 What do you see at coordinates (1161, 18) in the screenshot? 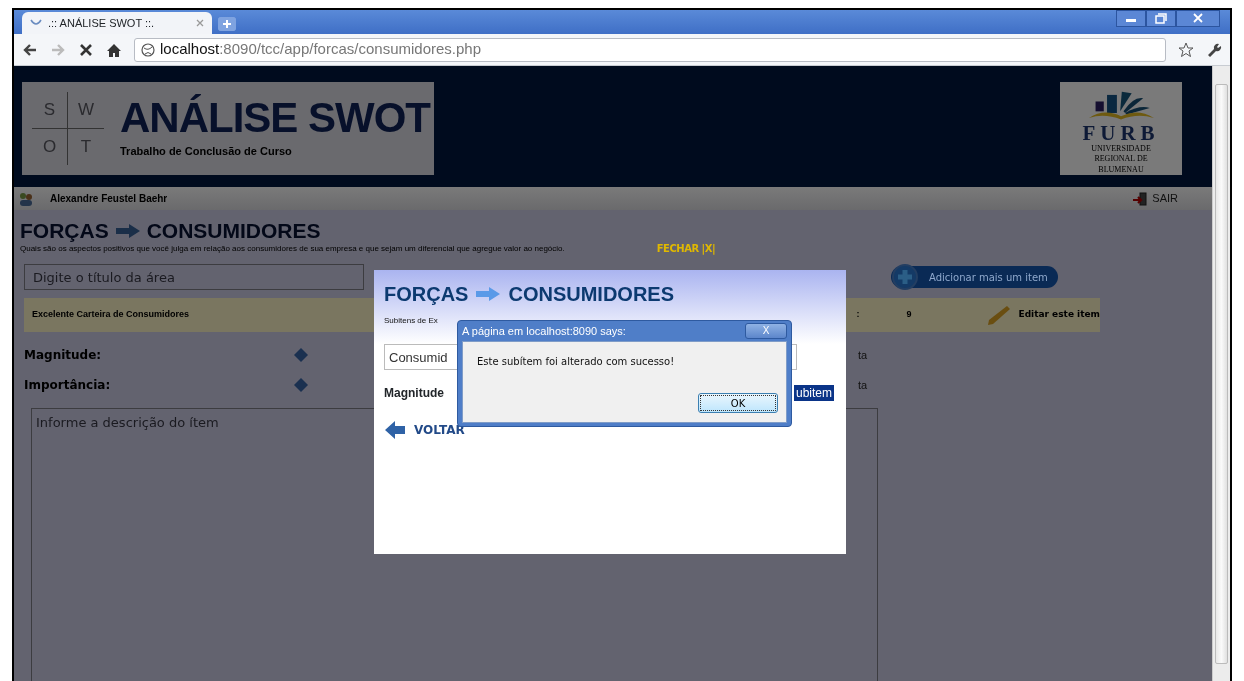
I see `restore-icon` at bounding box center [1161, 18].